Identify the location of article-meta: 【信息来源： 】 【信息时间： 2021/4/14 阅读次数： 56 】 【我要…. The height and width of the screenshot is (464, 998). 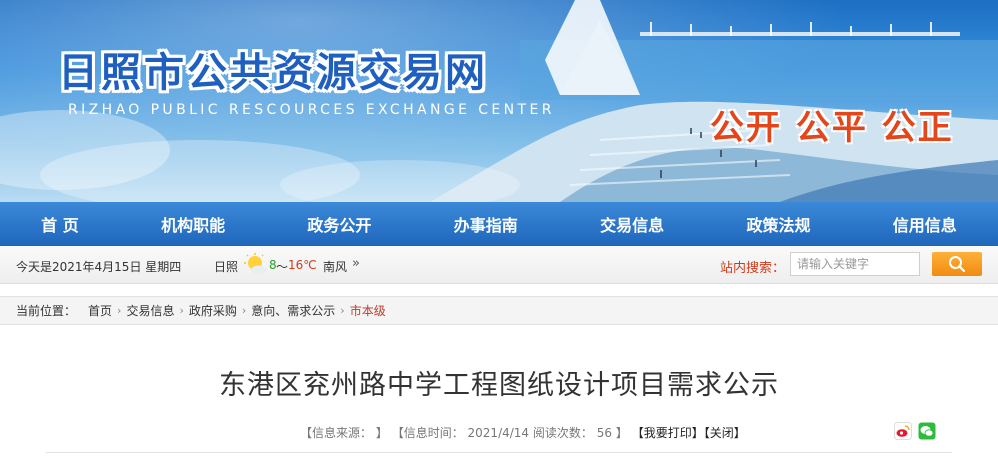
(499, 435).